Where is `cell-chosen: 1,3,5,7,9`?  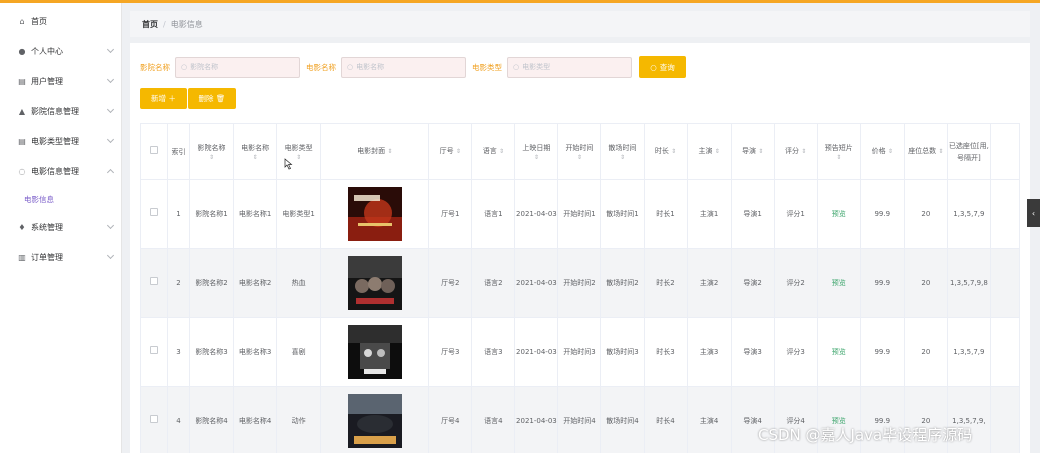
cell-chosen: 1,3,5,7,9 is located at coordinates (968, 352).